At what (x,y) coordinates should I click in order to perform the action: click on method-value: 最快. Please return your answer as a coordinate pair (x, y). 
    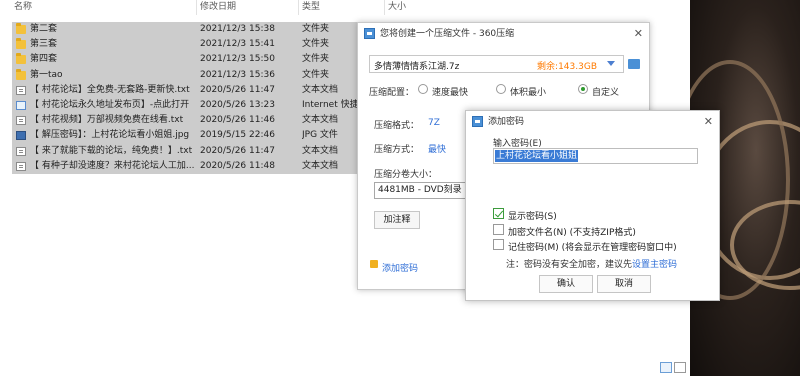
    Looking at the image, I should click on (437, 148).